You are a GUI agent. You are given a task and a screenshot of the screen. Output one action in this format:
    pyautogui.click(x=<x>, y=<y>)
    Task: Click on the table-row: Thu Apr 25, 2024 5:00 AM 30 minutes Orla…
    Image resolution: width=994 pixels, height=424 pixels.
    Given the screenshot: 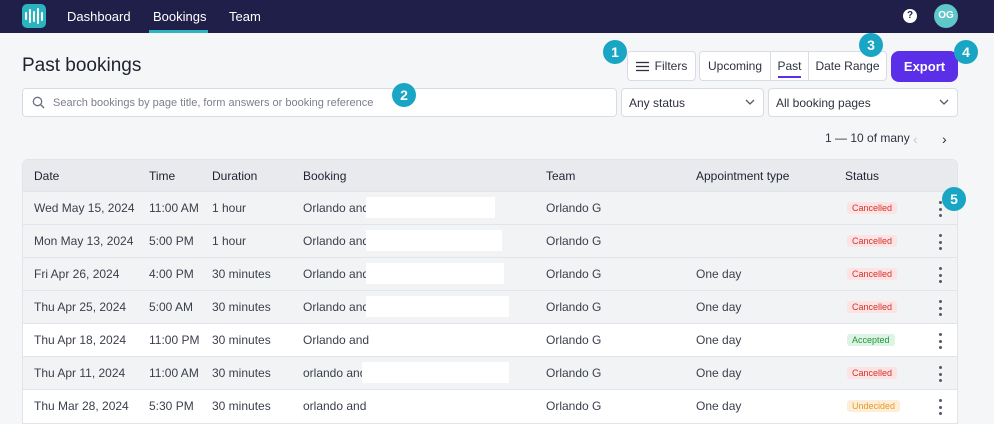 What is the action you would take?
    pyautogui.click(x=490, y=306)
    